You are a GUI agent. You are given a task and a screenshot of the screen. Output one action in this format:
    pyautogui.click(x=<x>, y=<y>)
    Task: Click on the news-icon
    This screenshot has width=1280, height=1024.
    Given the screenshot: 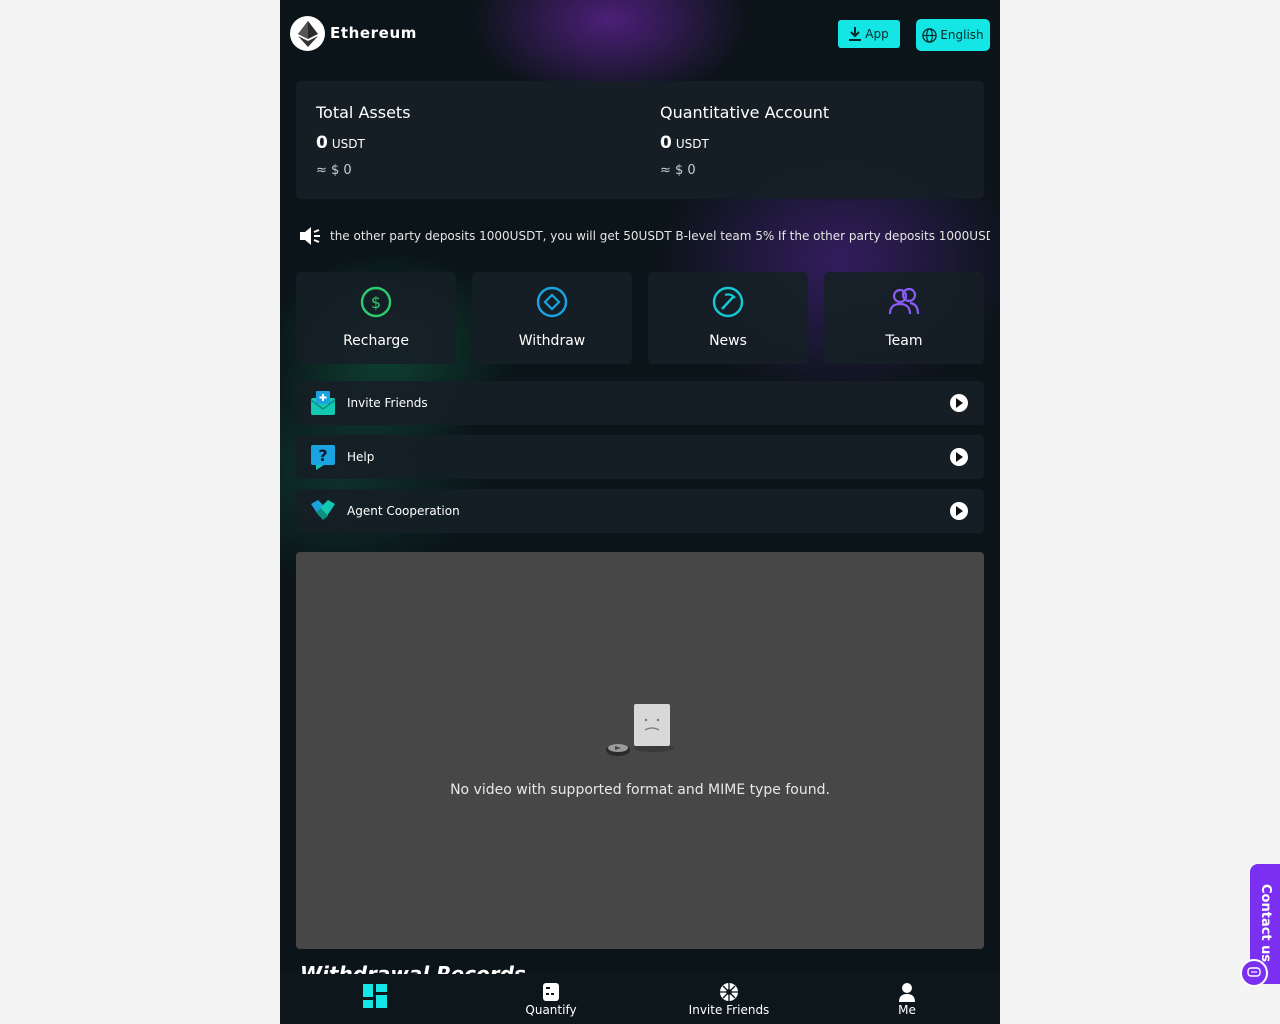 What is the action you would take?
    pyautogui.click(x=728, y=302)
    